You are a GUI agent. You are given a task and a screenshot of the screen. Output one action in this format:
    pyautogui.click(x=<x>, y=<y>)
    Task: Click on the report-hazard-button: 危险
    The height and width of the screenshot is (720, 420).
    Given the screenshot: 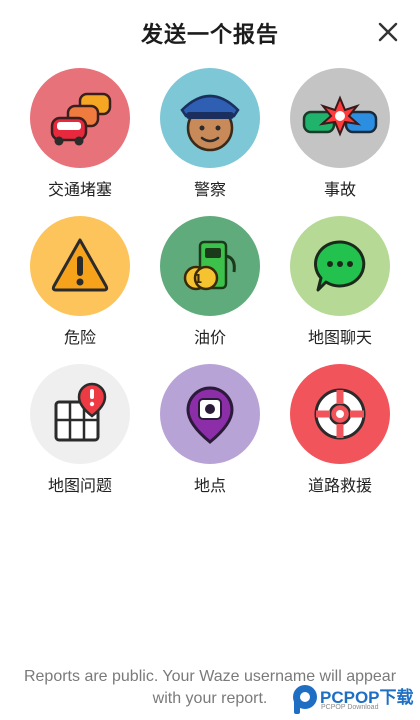 What is the action you would take?
    pyautogui.click(x=80, y=286)
    